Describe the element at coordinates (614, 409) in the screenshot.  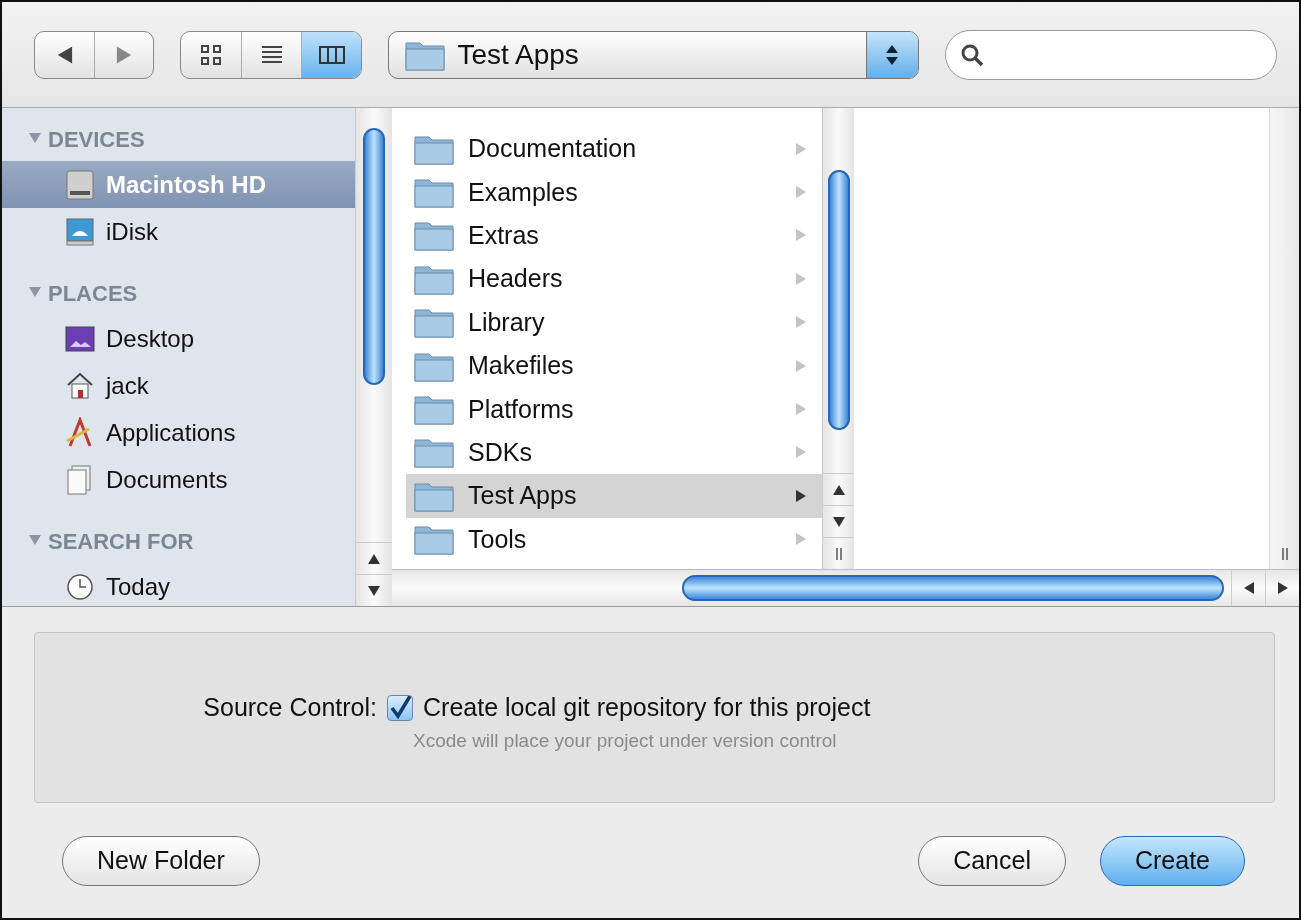
I see `folder-row: Platforms` at that location.